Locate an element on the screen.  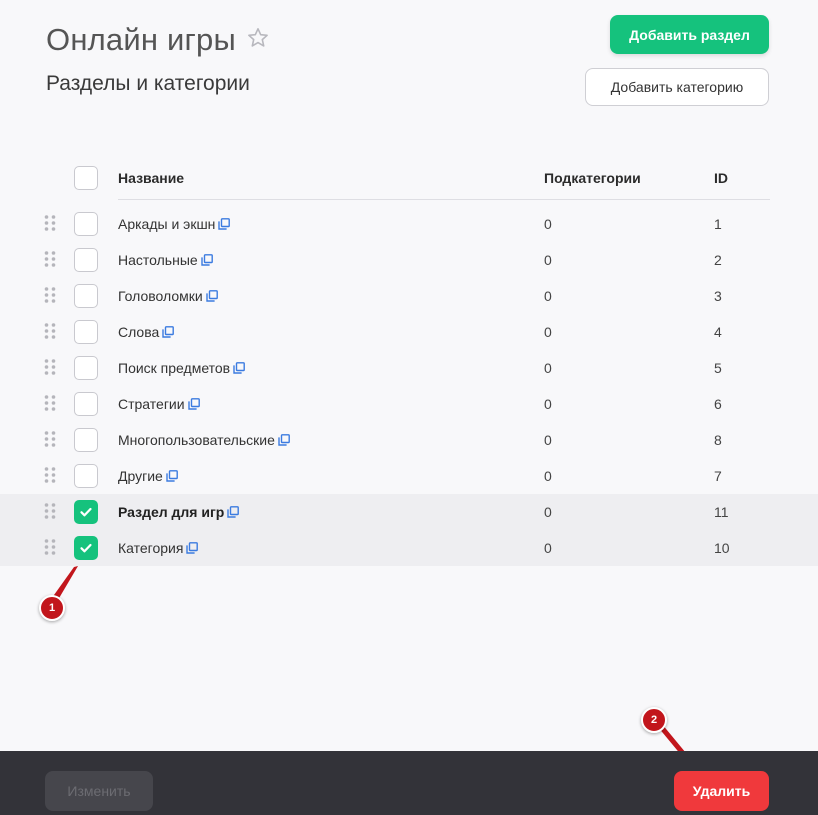
row-name: Стратегии is located at coordinates (159, 404).